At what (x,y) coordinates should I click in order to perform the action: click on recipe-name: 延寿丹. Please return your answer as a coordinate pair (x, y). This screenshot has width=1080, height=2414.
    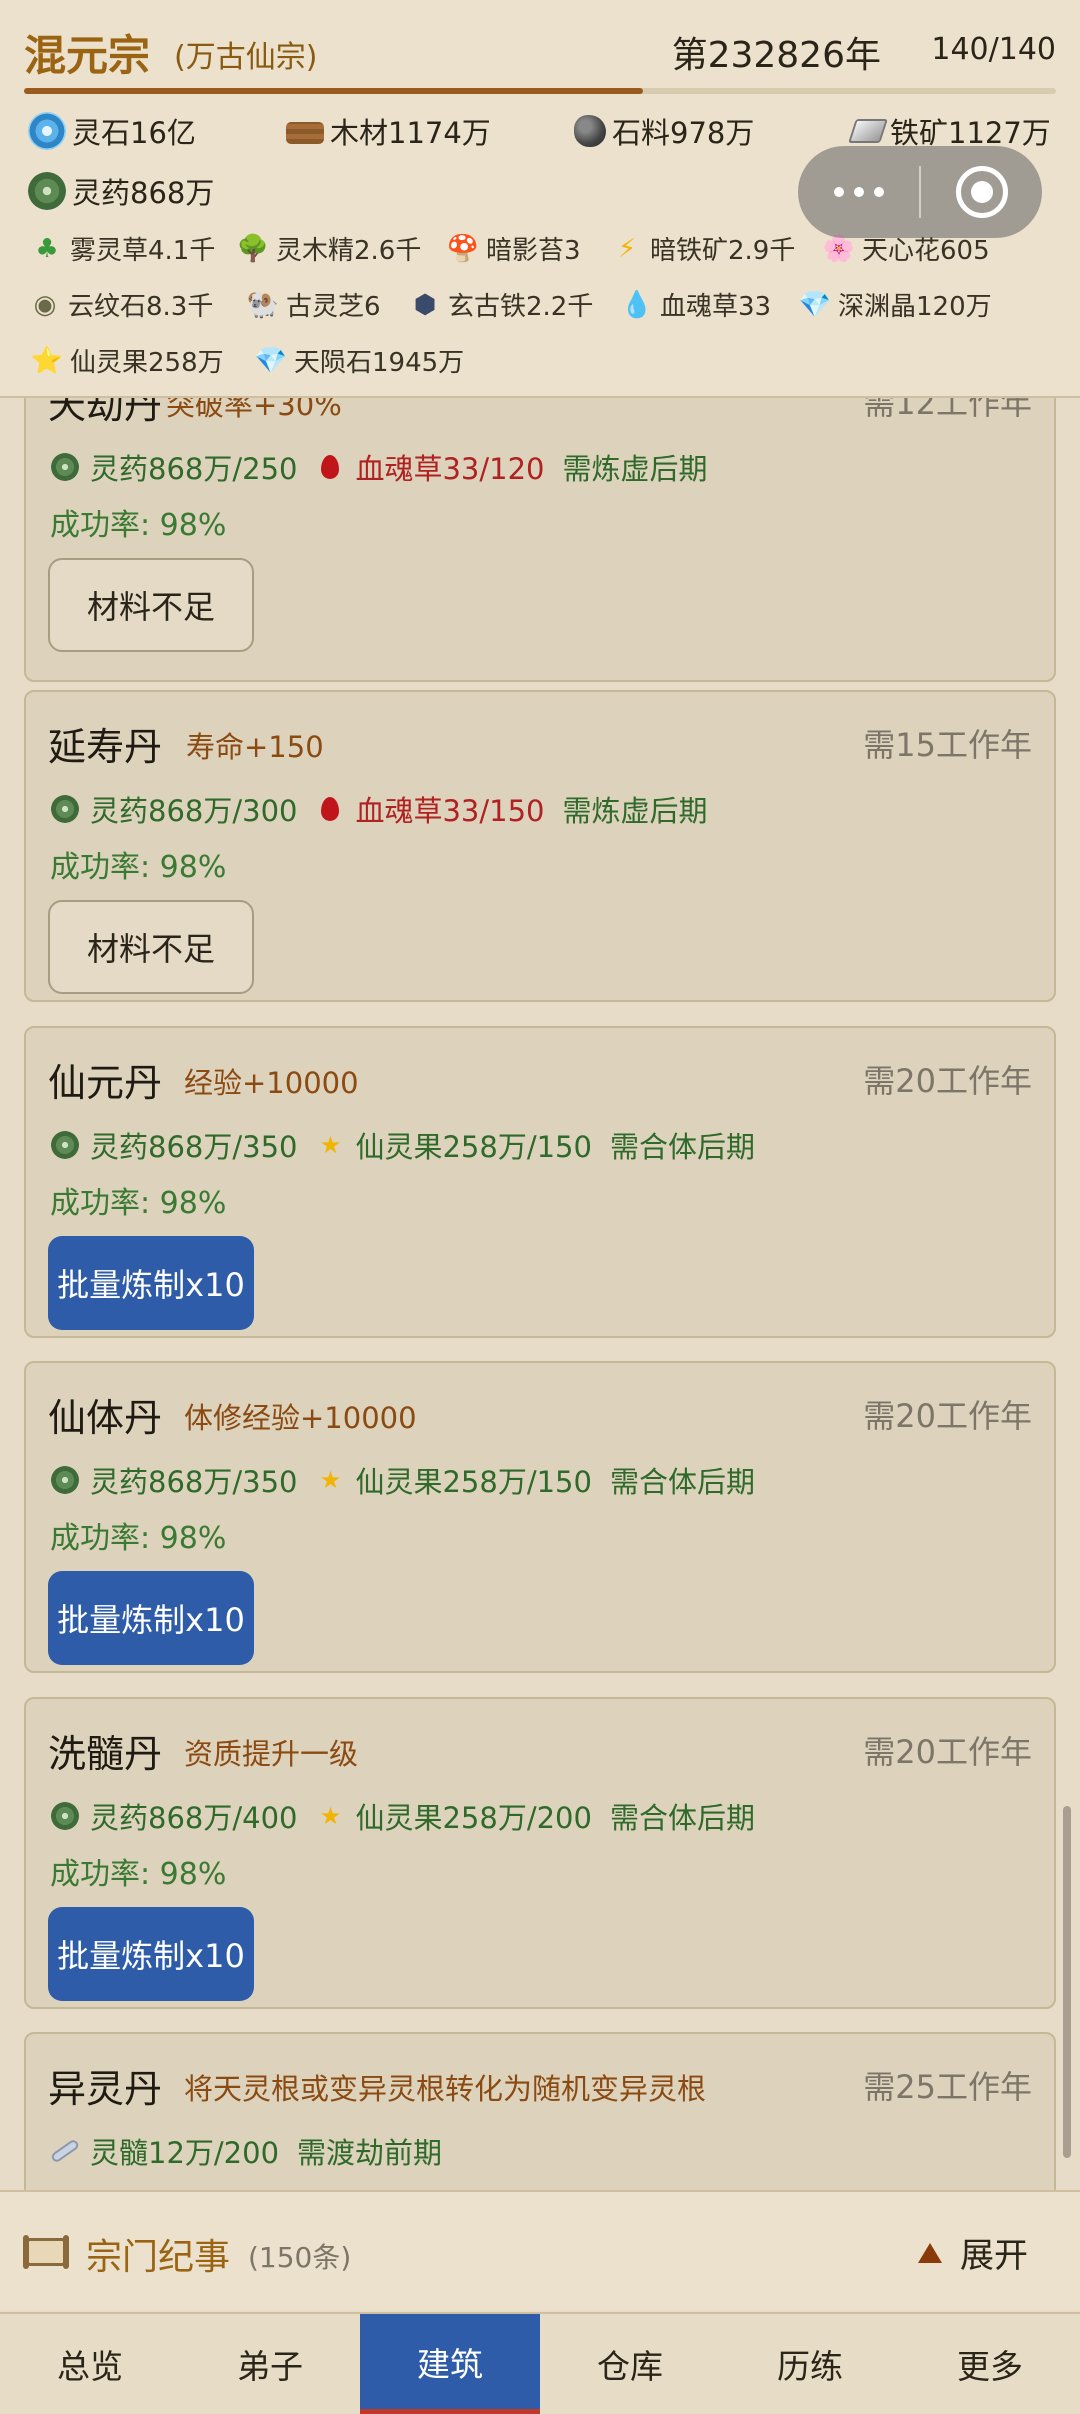
    Looking at the image, I should click on (105, 747).